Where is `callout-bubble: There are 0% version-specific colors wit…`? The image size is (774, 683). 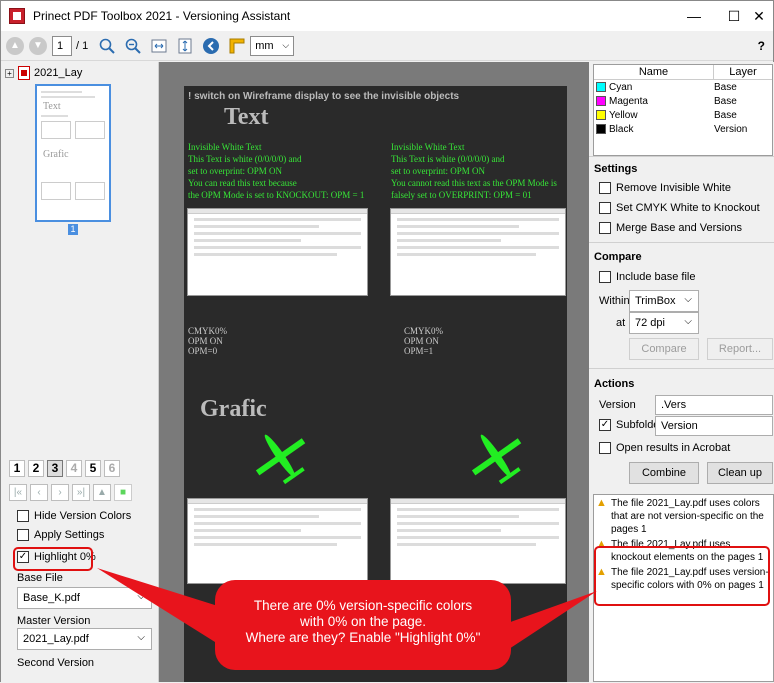 callout-bubble: There are 0% version-specific colors wit… is located at coordinates (363, 625).